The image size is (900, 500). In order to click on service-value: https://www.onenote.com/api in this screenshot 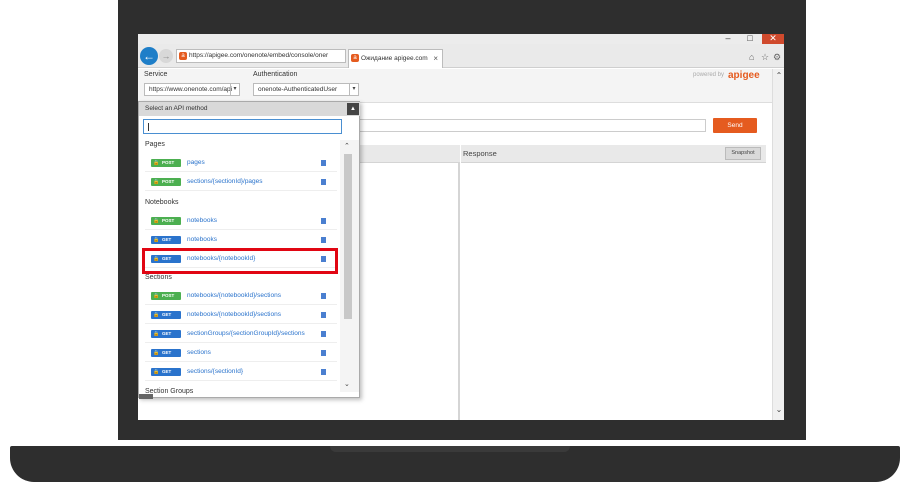, I will do `click(191, 89)`.